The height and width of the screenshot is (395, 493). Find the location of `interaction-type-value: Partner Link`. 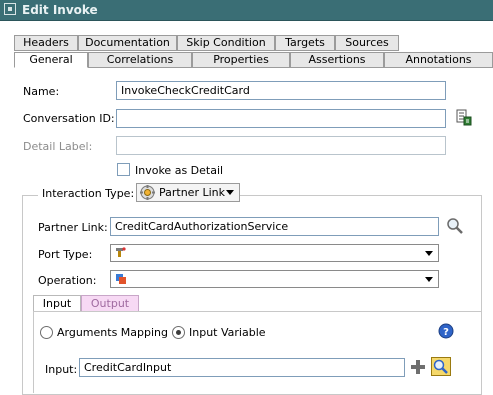

interaction-type-value: Partner Link is located at coordinates (192, 192).